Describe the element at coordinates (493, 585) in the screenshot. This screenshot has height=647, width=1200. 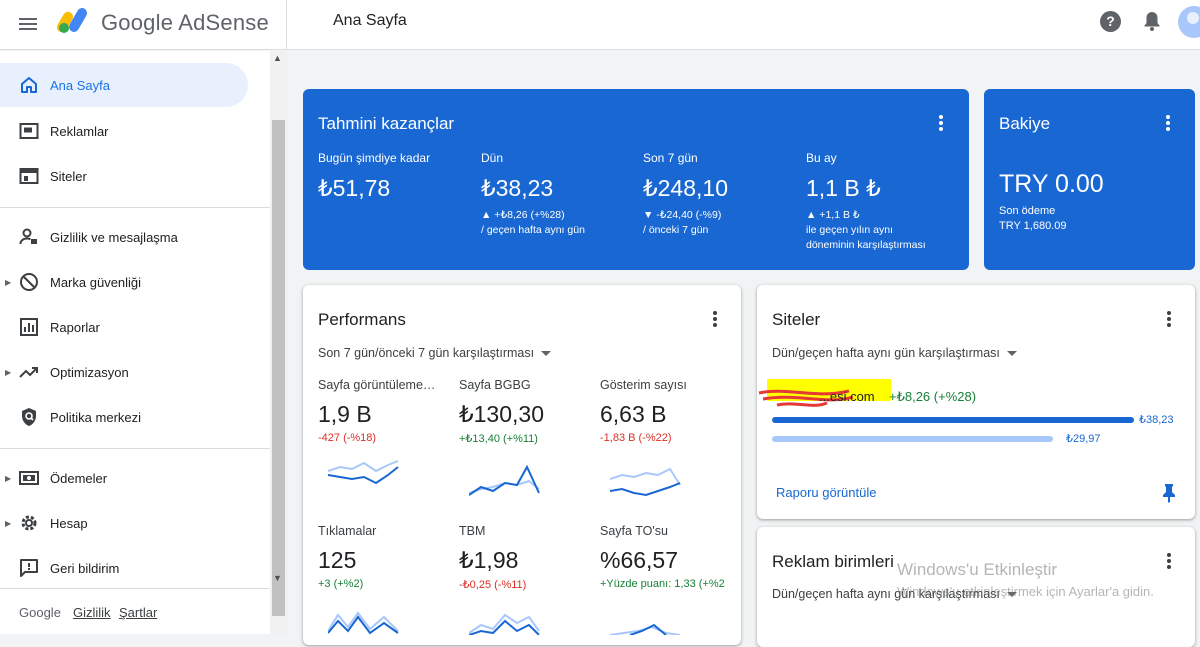
I see `metric-delta: -₺0,25 (-%11)` at that location.